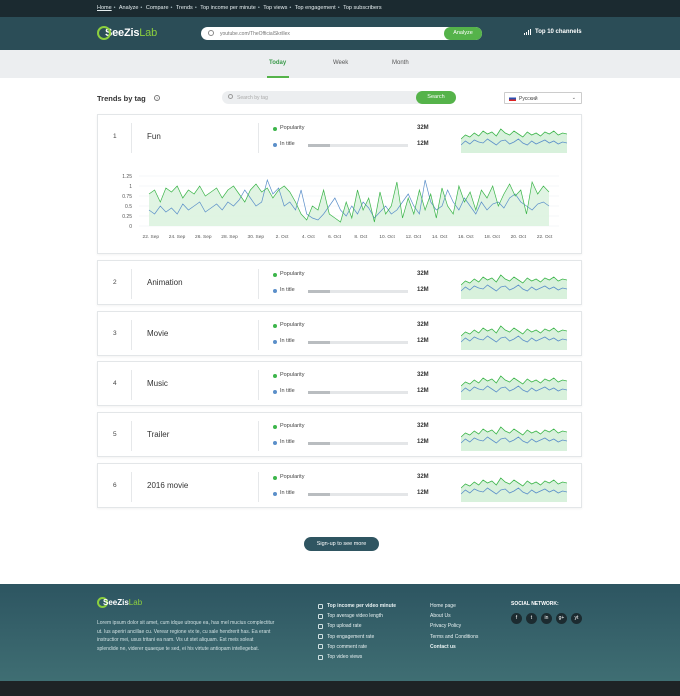 Image resolution: width=680 pixels, height=696 pixels. What do you see at coordinates (282, 237) in the screenshot?
I see `x-tick-label: 2. Oct` at bounding box center [282, 237].